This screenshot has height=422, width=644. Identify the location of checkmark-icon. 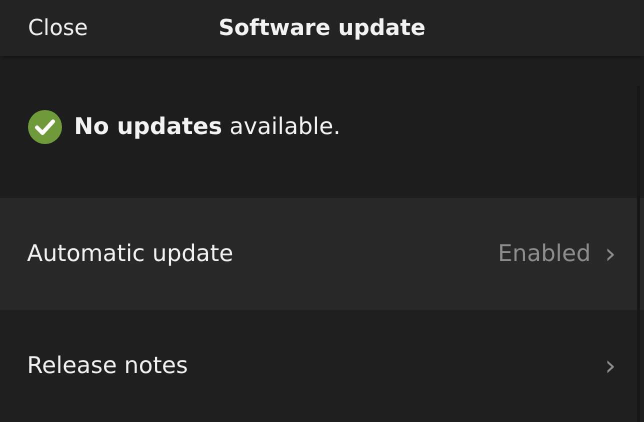
(45, 127).